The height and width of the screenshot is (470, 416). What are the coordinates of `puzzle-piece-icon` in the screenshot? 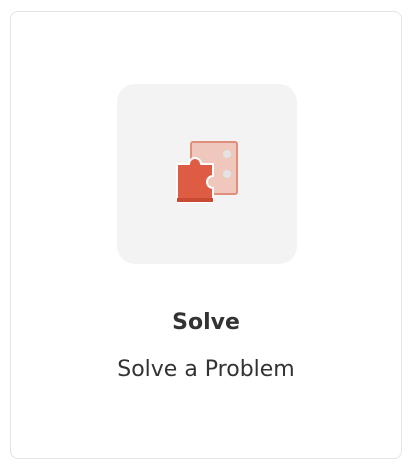 It's located at (207, 172).